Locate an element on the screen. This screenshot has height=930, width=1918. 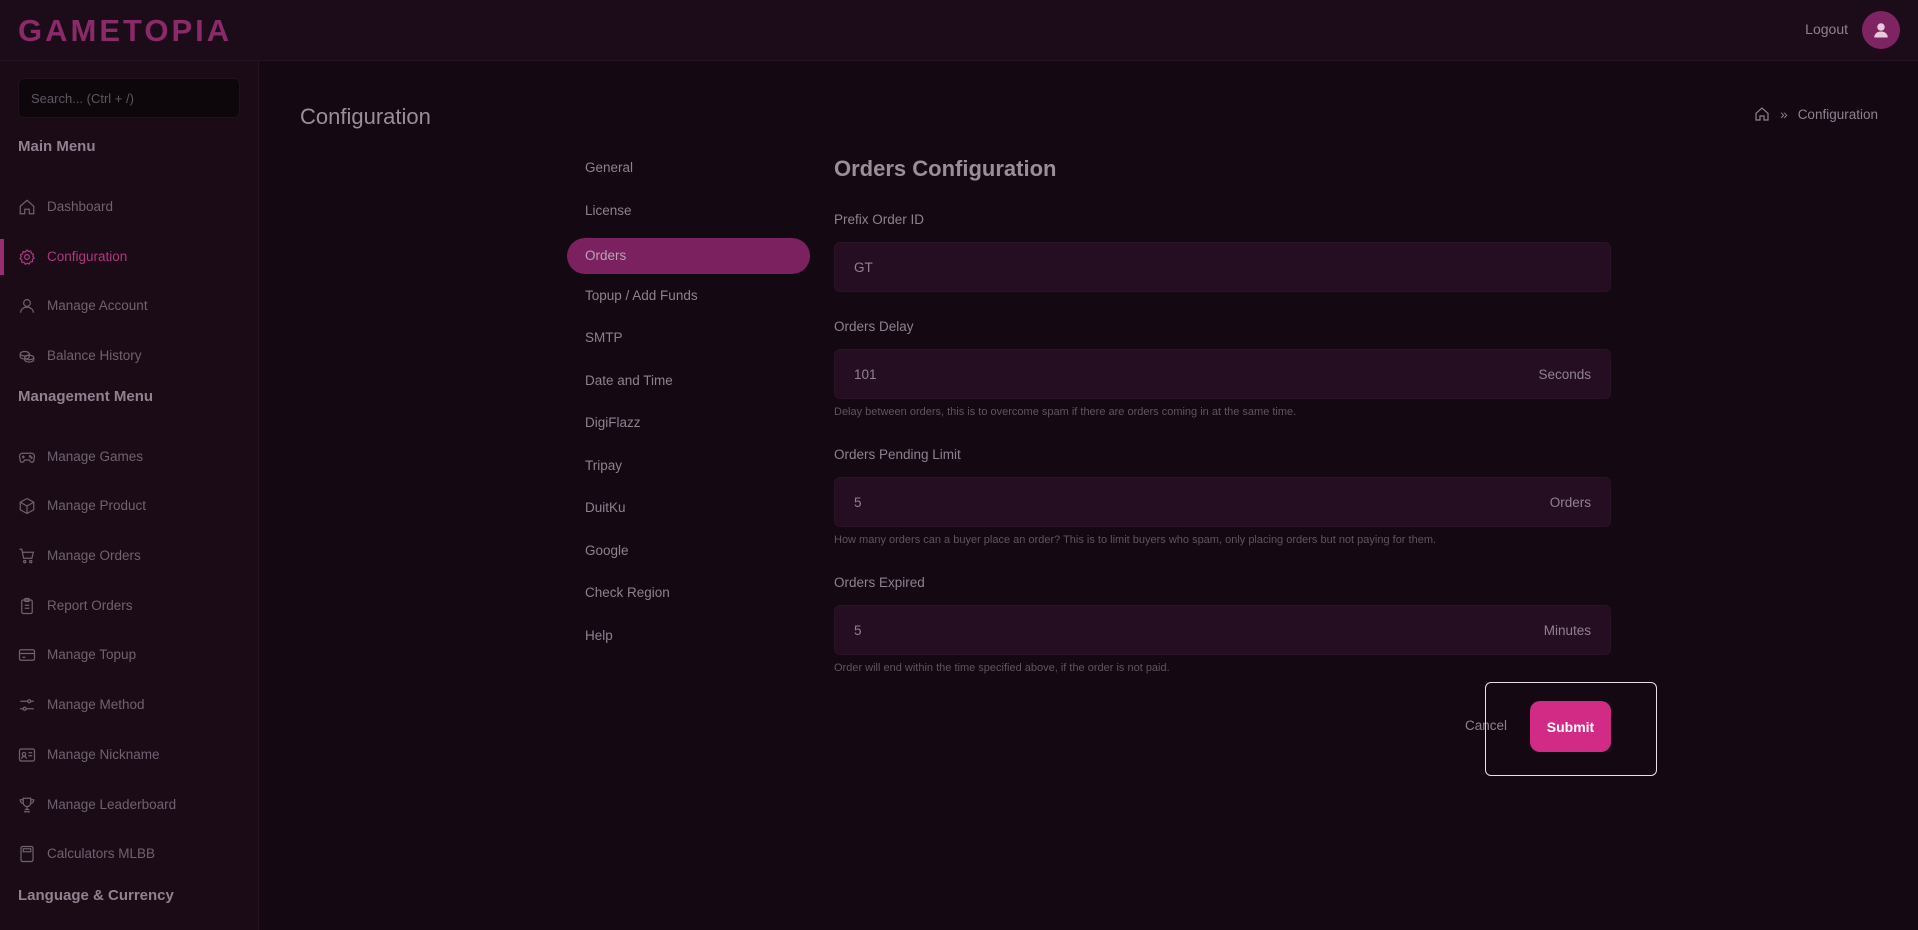
input-value: GT is located at coordinates (863, 267).